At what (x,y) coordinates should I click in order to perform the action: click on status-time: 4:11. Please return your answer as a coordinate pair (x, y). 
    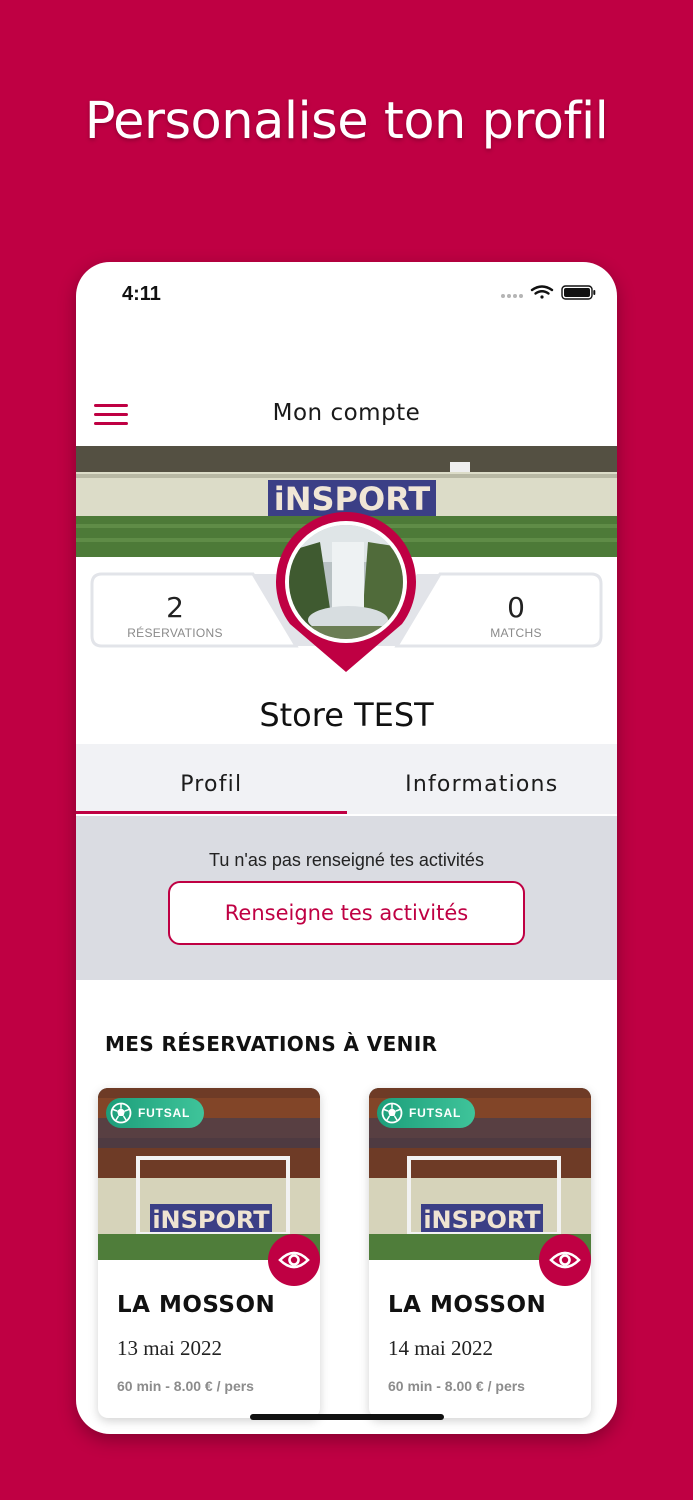
    Looking at the image, I should click on (141, 294).